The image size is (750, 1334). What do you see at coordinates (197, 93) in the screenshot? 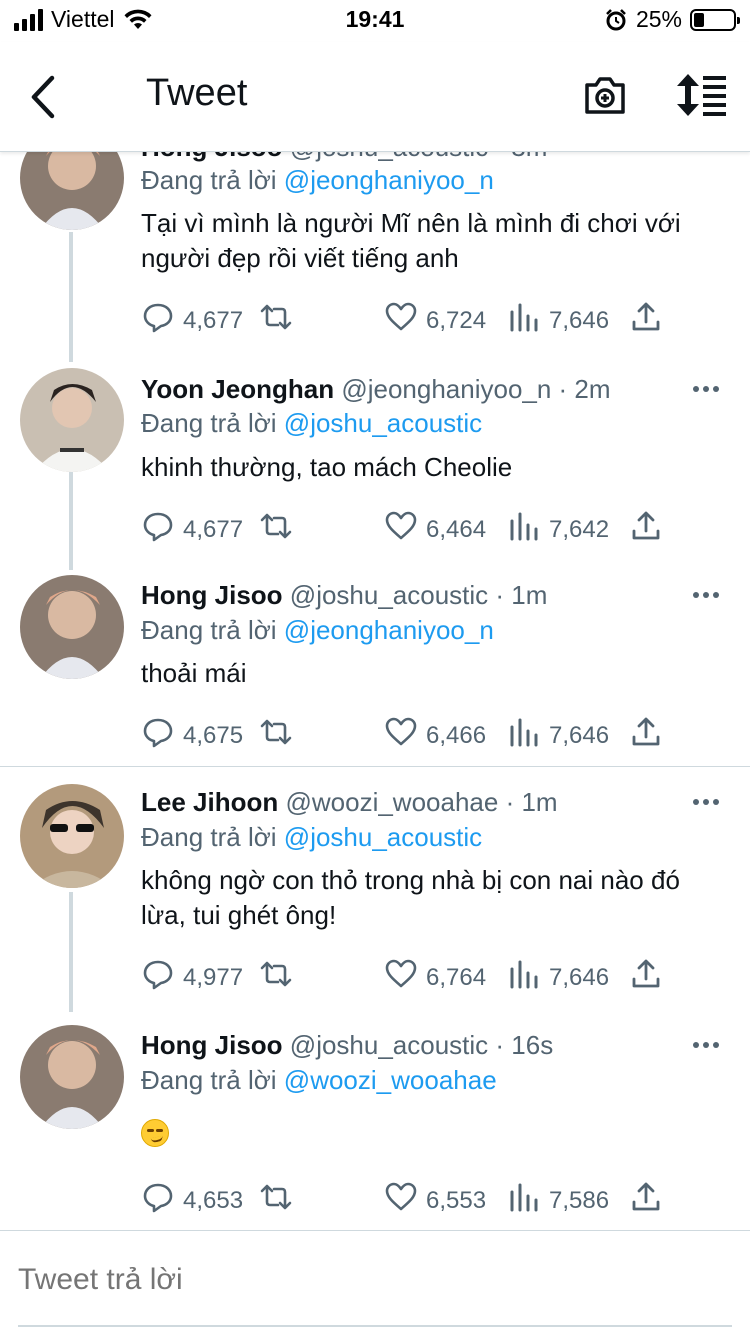
I see `page-title: Tweet` at bounding box center [197, 93].